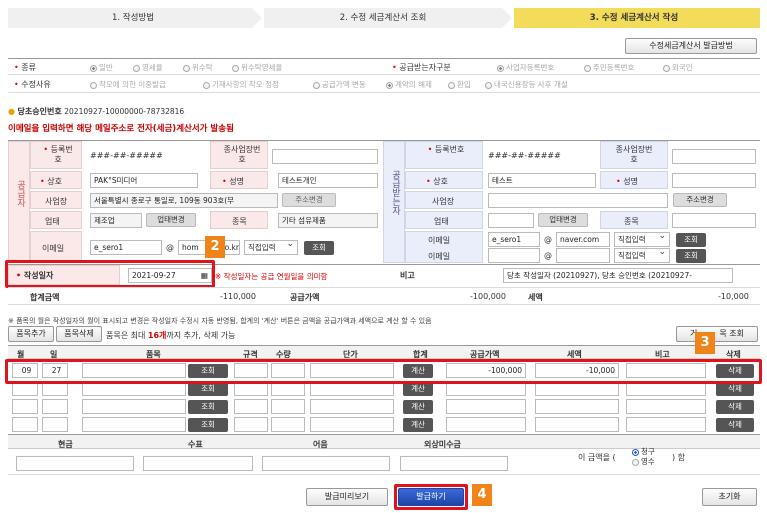 The height and width of the screenshot is (513, 767). Describe the element at coordinates (51, 181) in the screenshot. I see `supplier-name-label: • 상호` at that location.